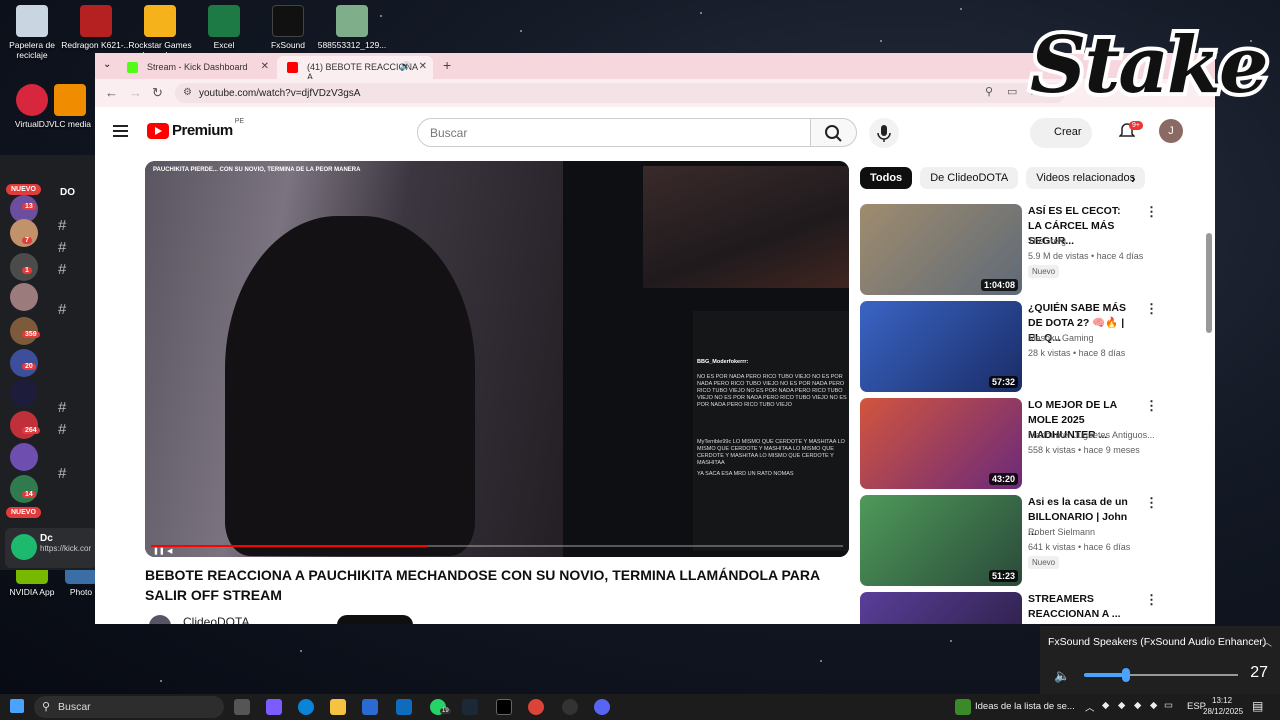  What do you see at coordinates (1133, 178) in the screenshot?
I see `chevron-right-icon: ›` at bounding box center [1133, 178].